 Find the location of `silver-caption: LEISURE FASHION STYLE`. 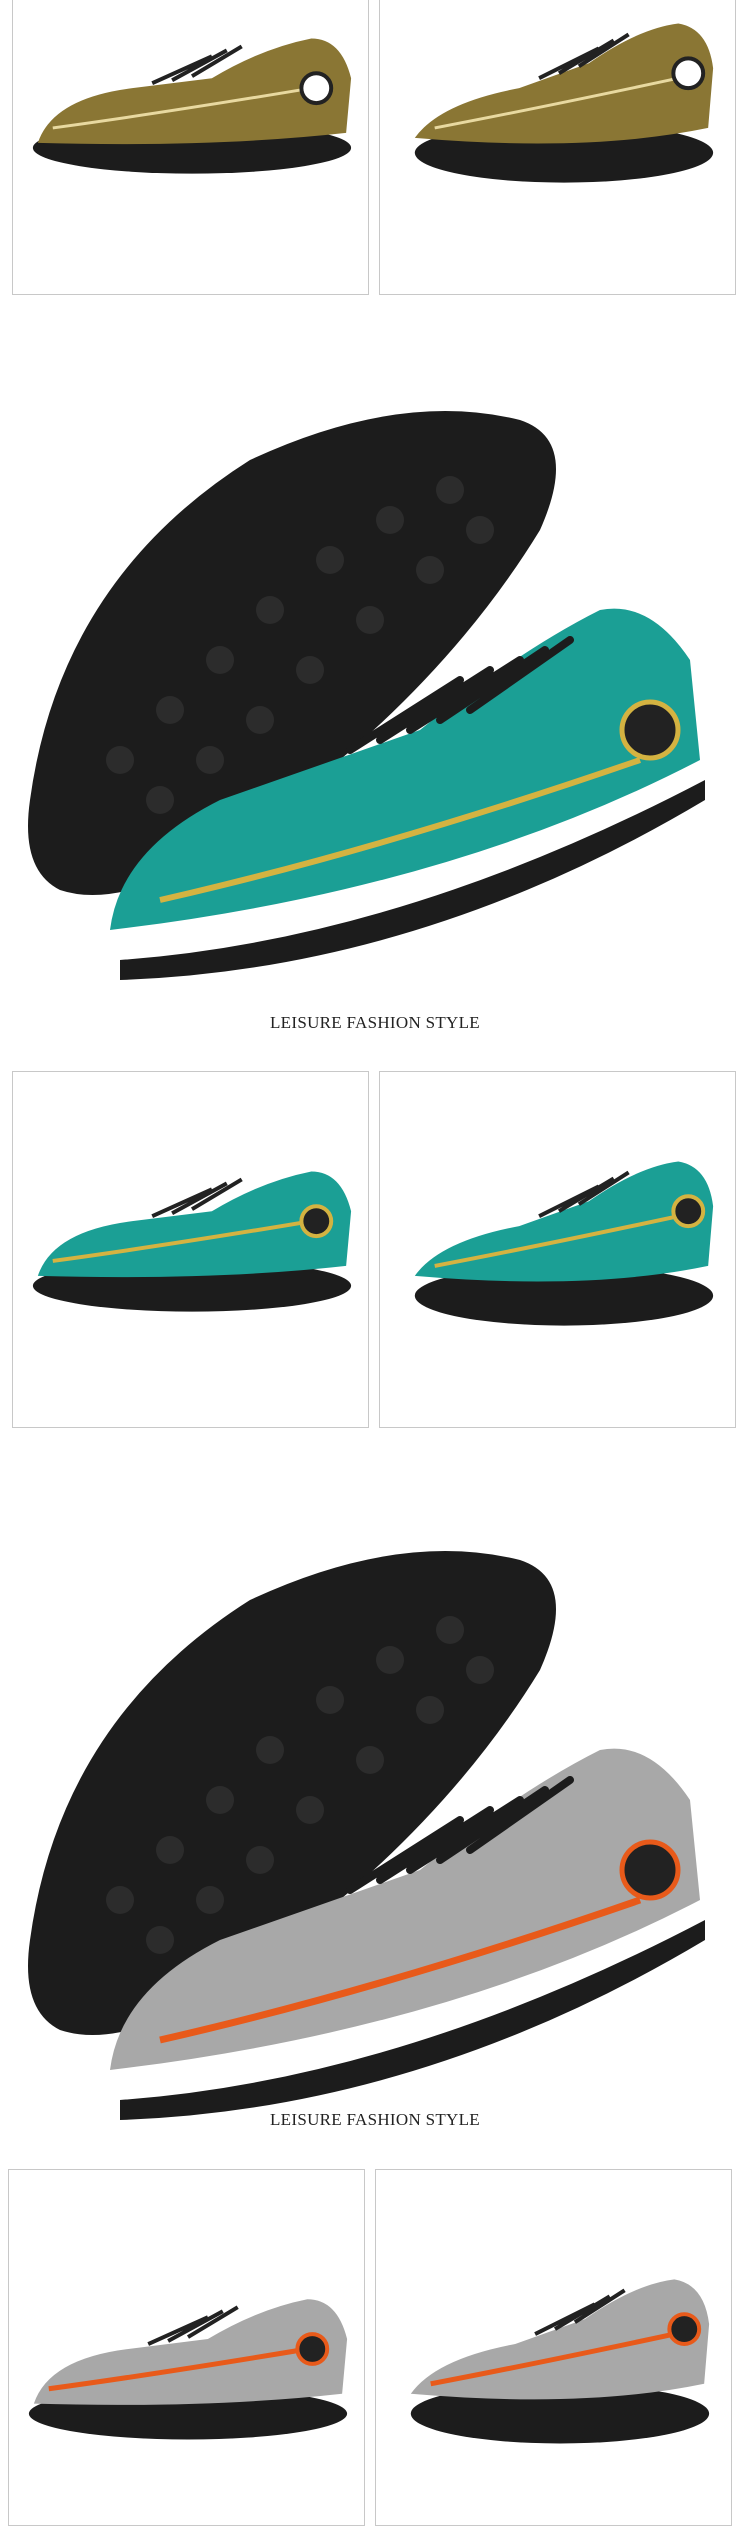

silver-caption: LEISURE FASHION STYLE is located at coordinates (375, 2119).